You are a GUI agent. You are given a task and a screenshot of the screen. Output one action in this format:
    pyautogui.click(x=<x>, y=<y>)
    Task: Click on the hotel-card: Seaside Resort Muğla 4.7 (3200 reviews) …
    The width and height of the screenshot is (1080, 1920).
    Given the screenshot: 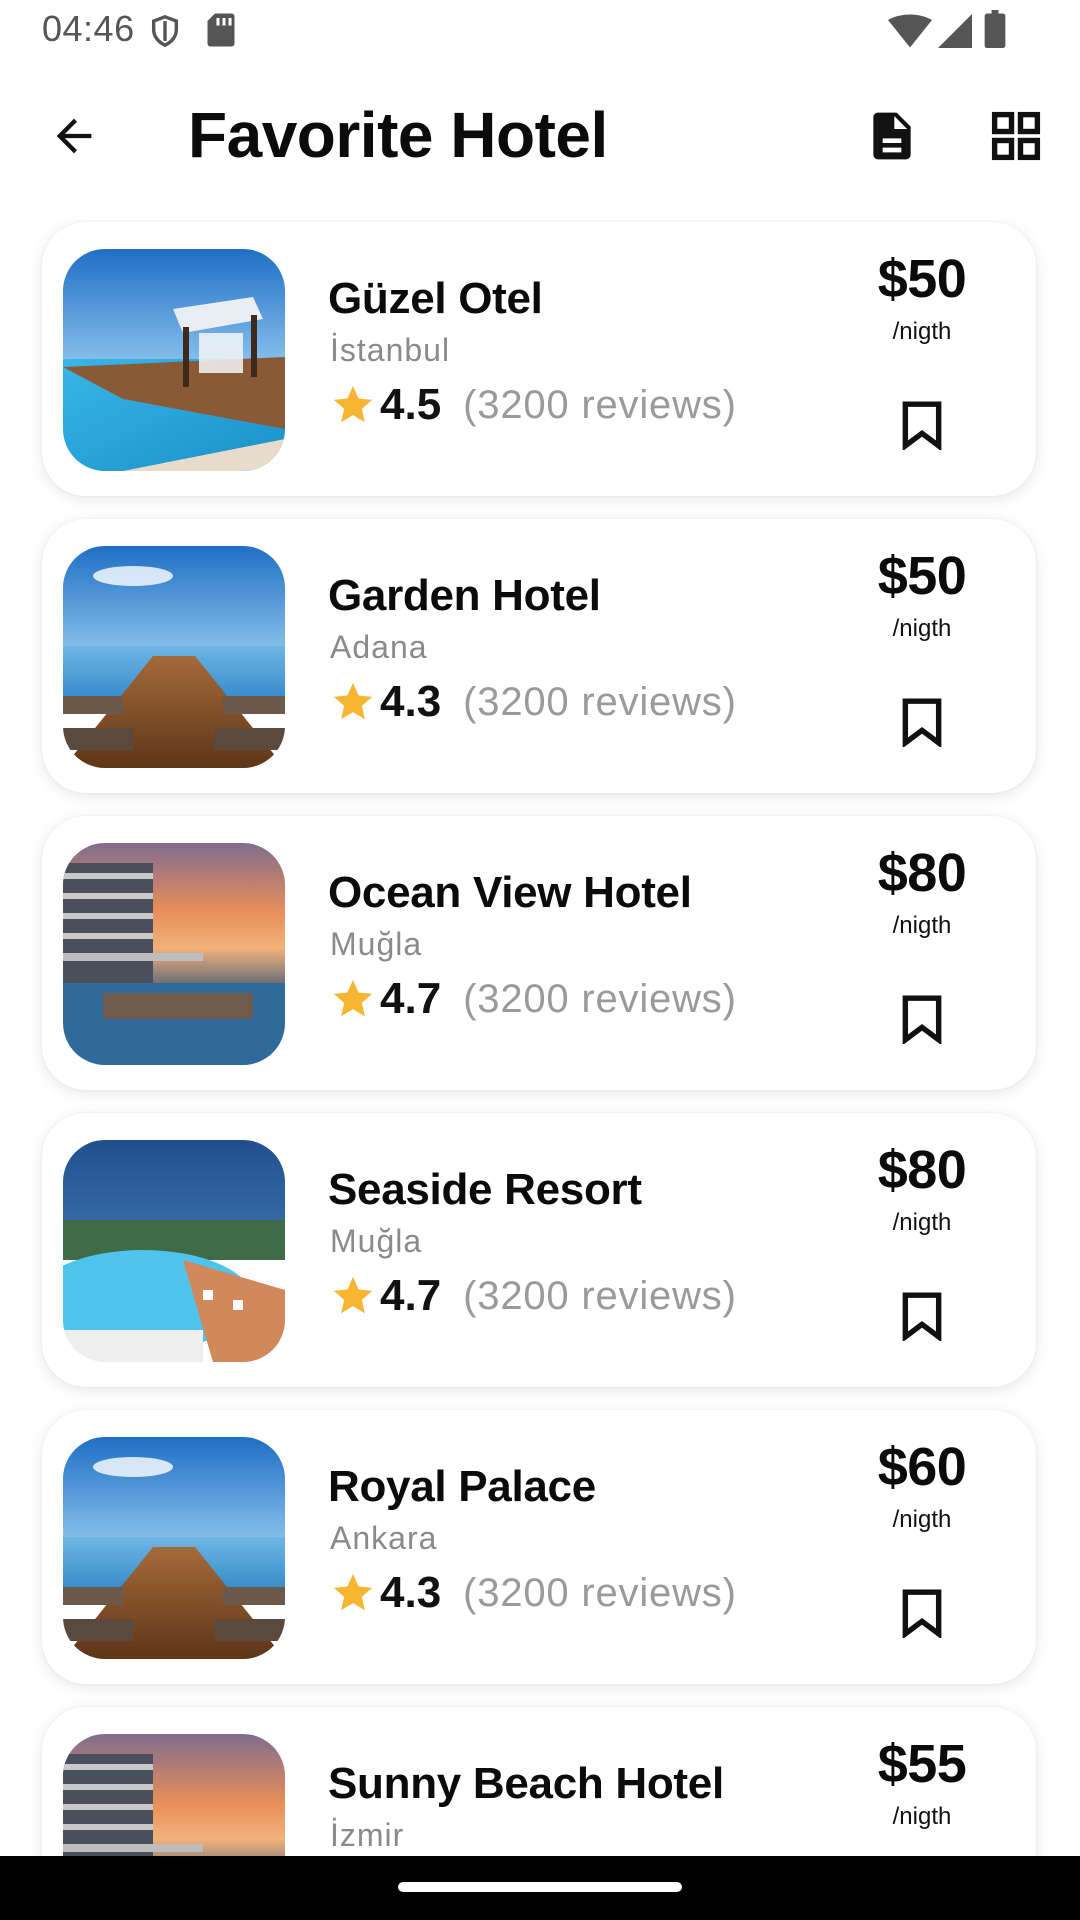 What is the action you would take?
    pyautogui.click(x=539, y=1250)
    